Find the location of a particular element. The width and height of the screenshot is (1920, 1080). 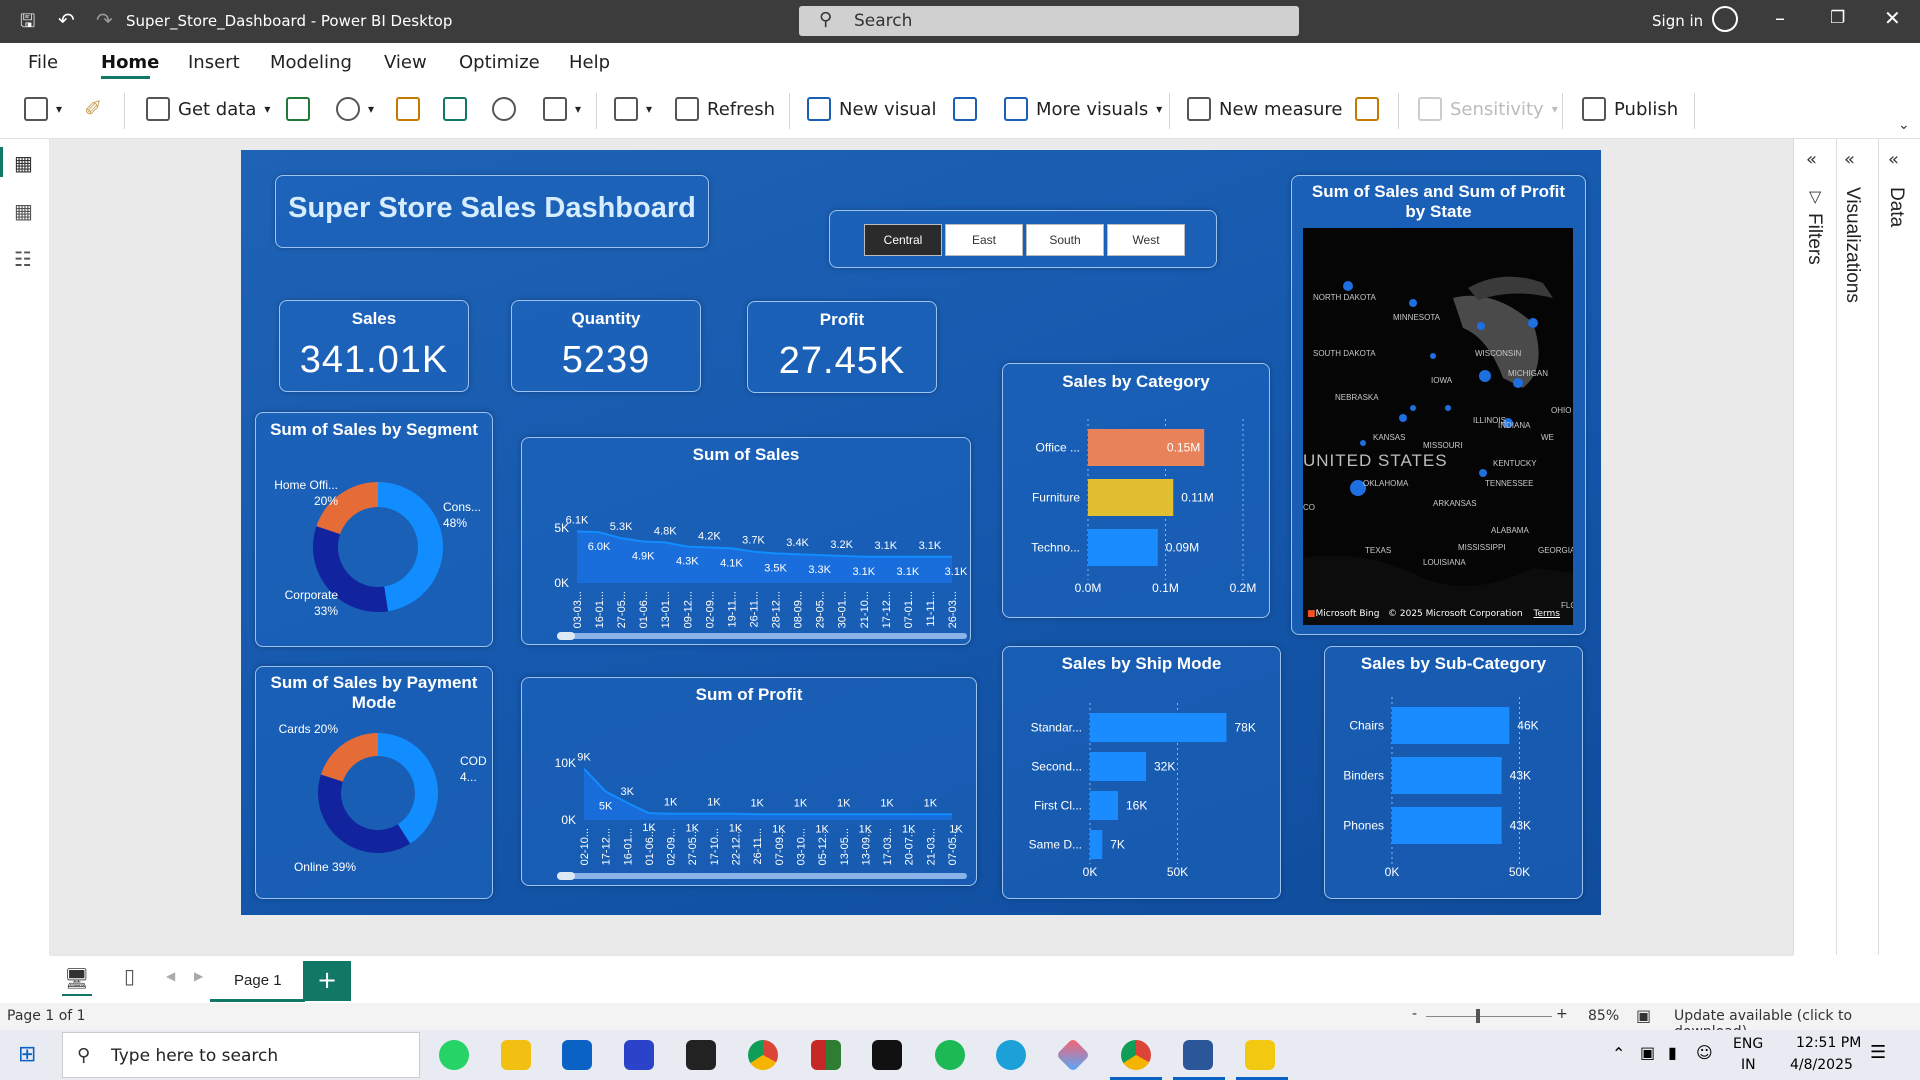

edge-icon is located at coordinates (1011, 1055).